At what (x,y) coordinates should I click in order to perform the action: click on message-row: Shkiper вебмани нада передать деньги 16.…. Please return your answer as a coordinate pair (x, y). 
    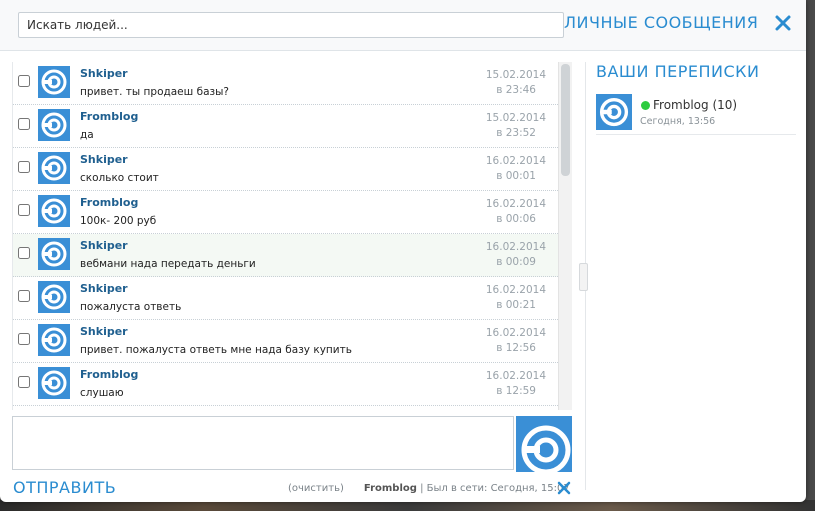
    Looking at the image, I should click on (285, 255).